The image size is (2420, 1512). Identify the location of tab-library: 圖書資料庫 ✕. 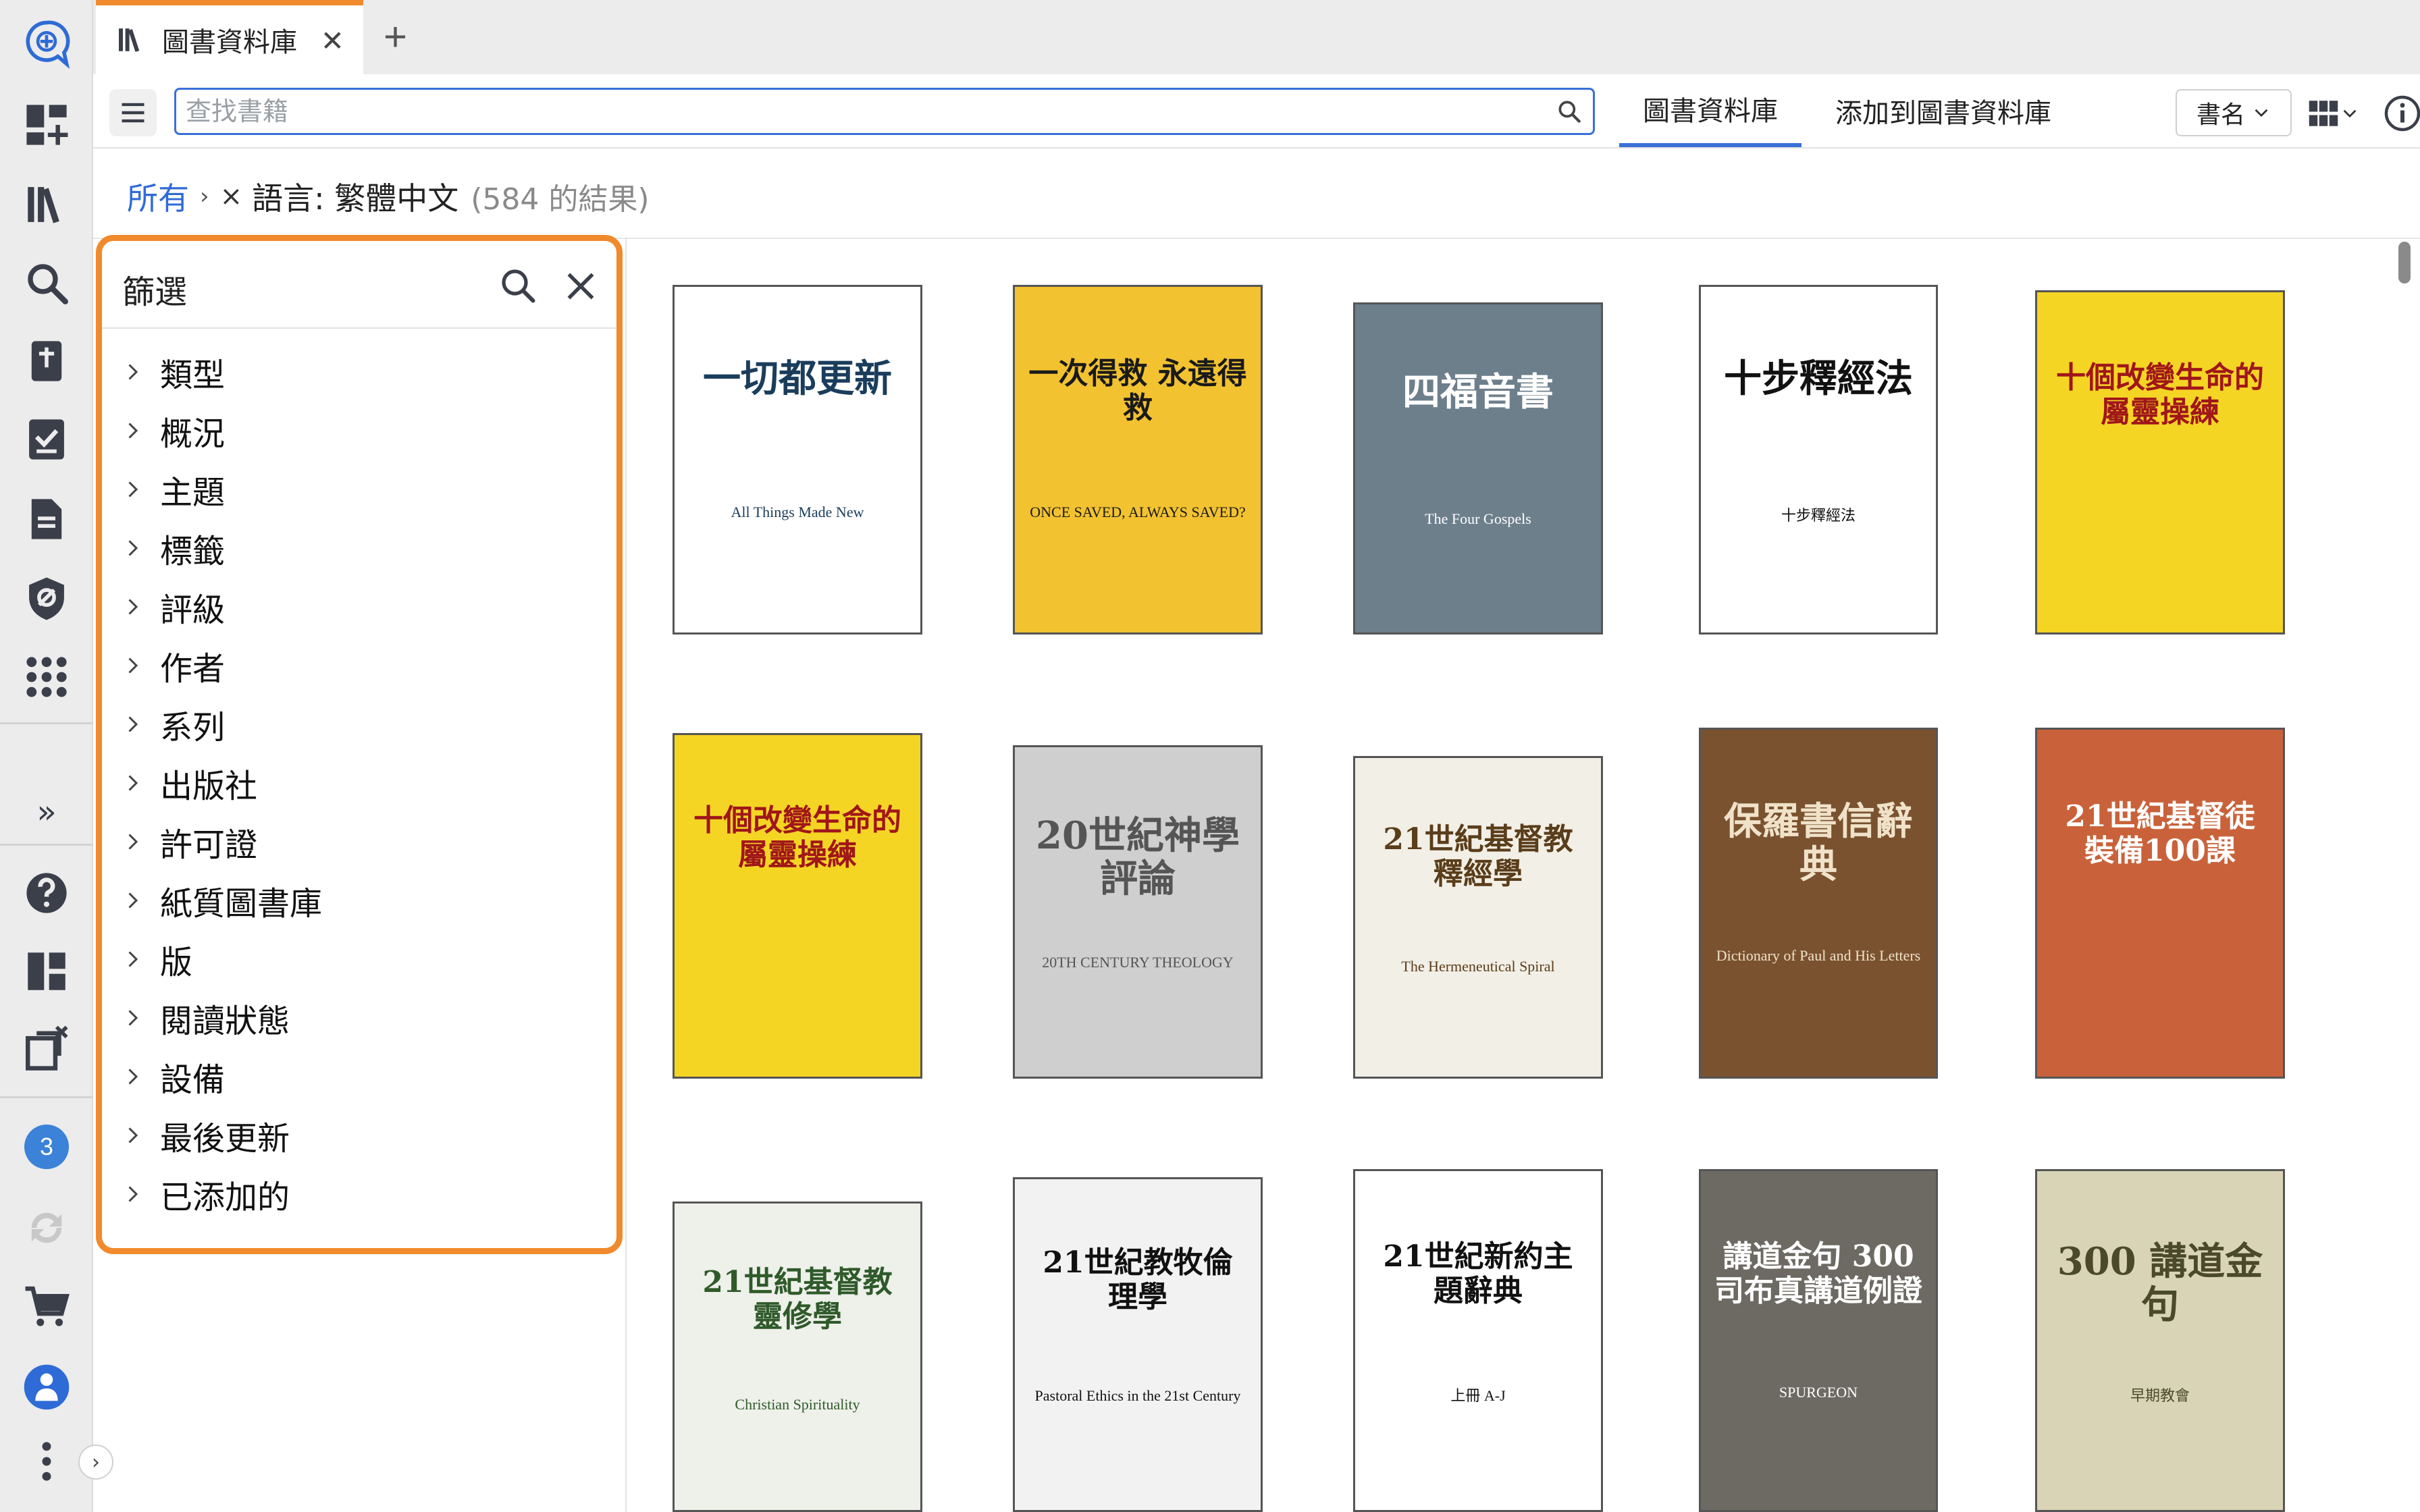
(229, 37).